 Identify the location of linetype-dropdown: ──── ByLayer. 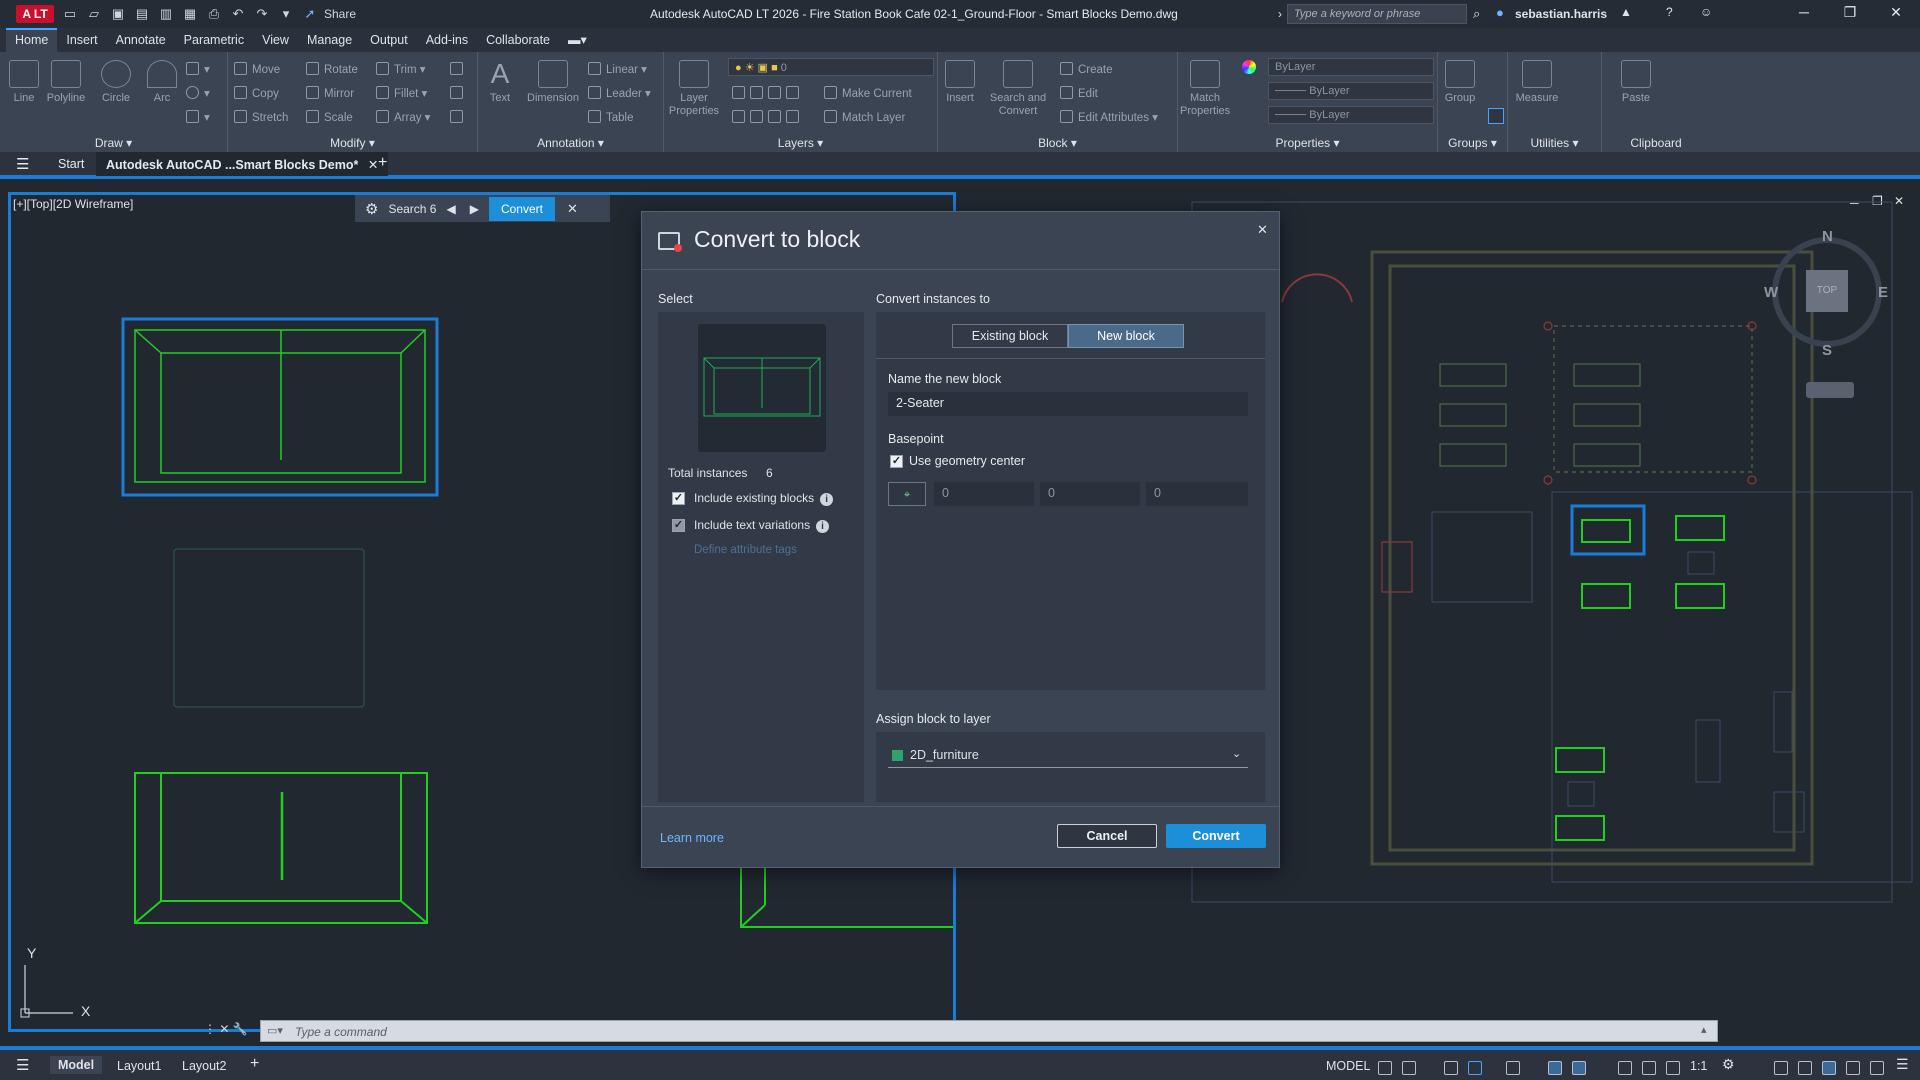
(1351, 91).